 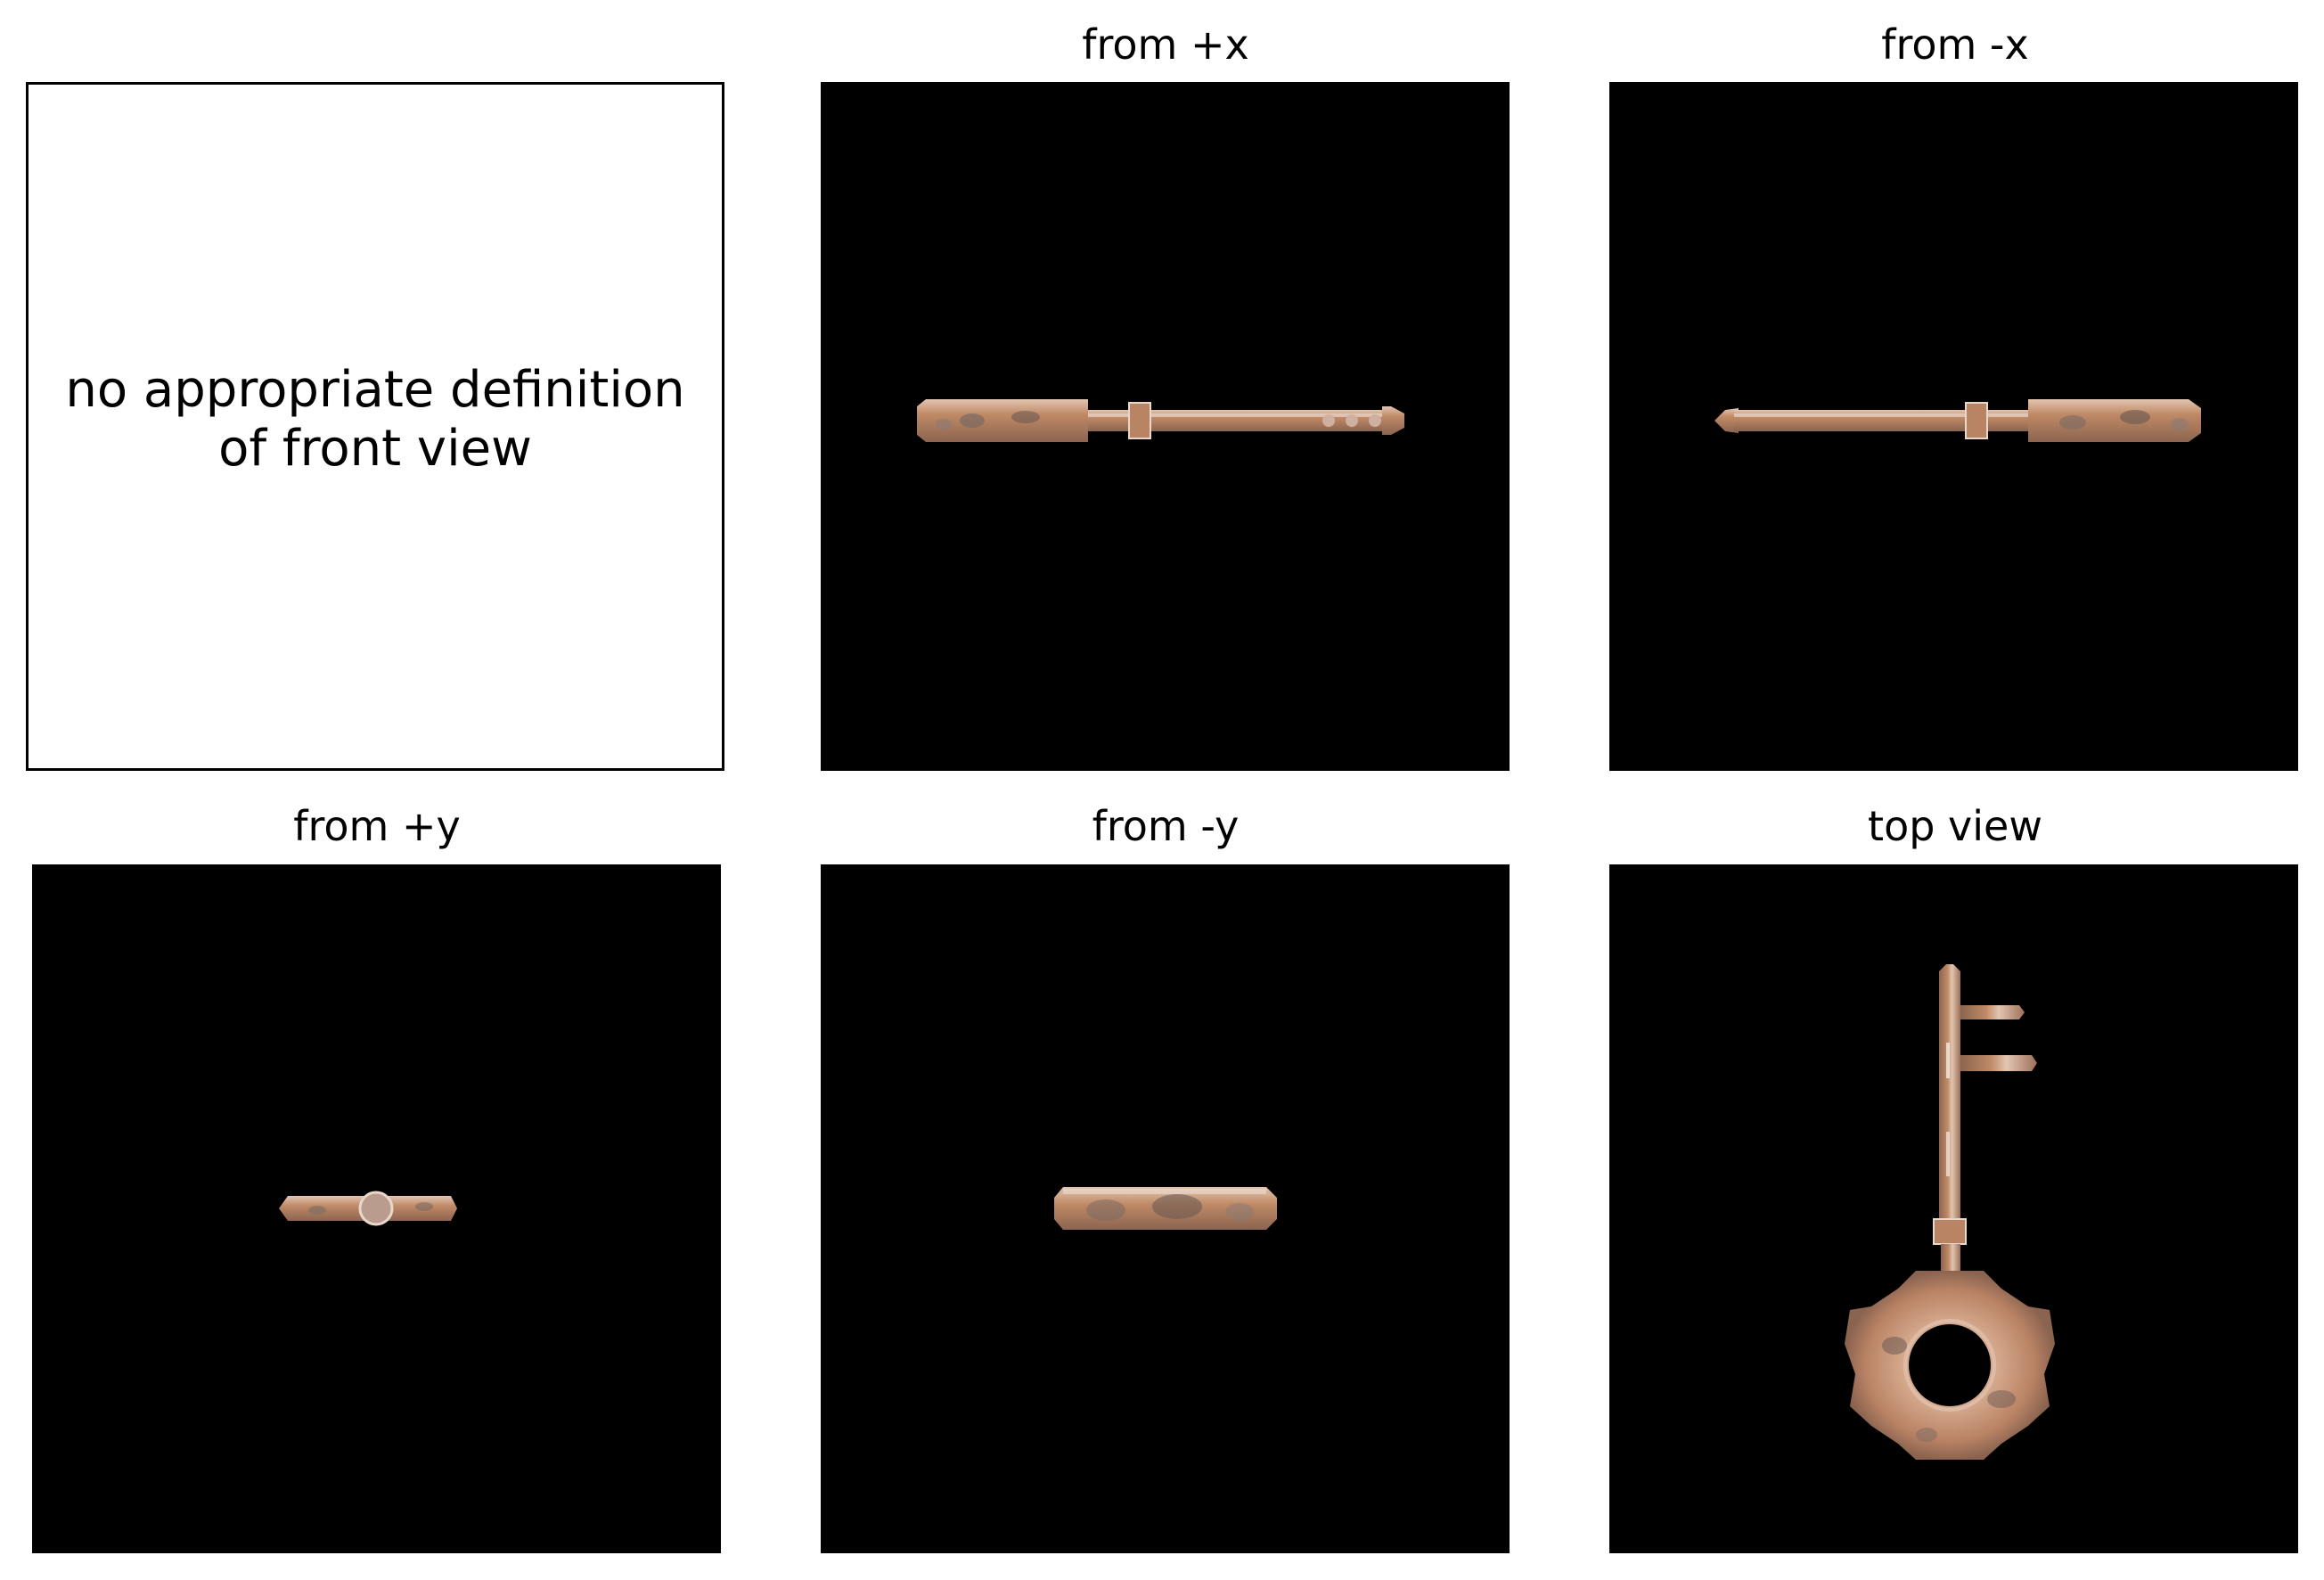 I want to click on key-end-view-small-image, so click(x=368, y=1208).